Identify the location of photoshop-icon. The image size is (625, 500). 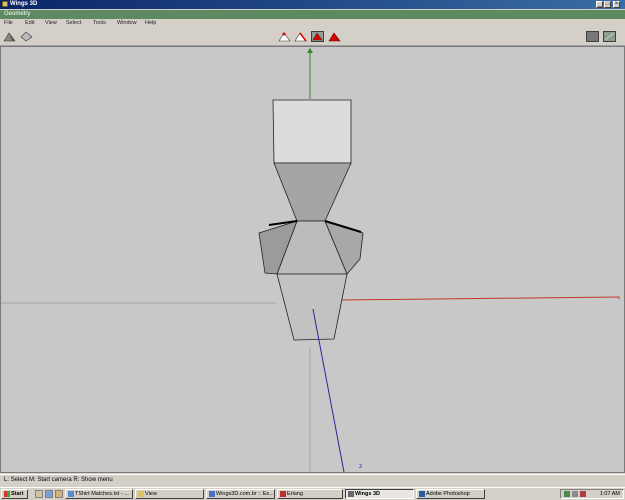
(422, 494).